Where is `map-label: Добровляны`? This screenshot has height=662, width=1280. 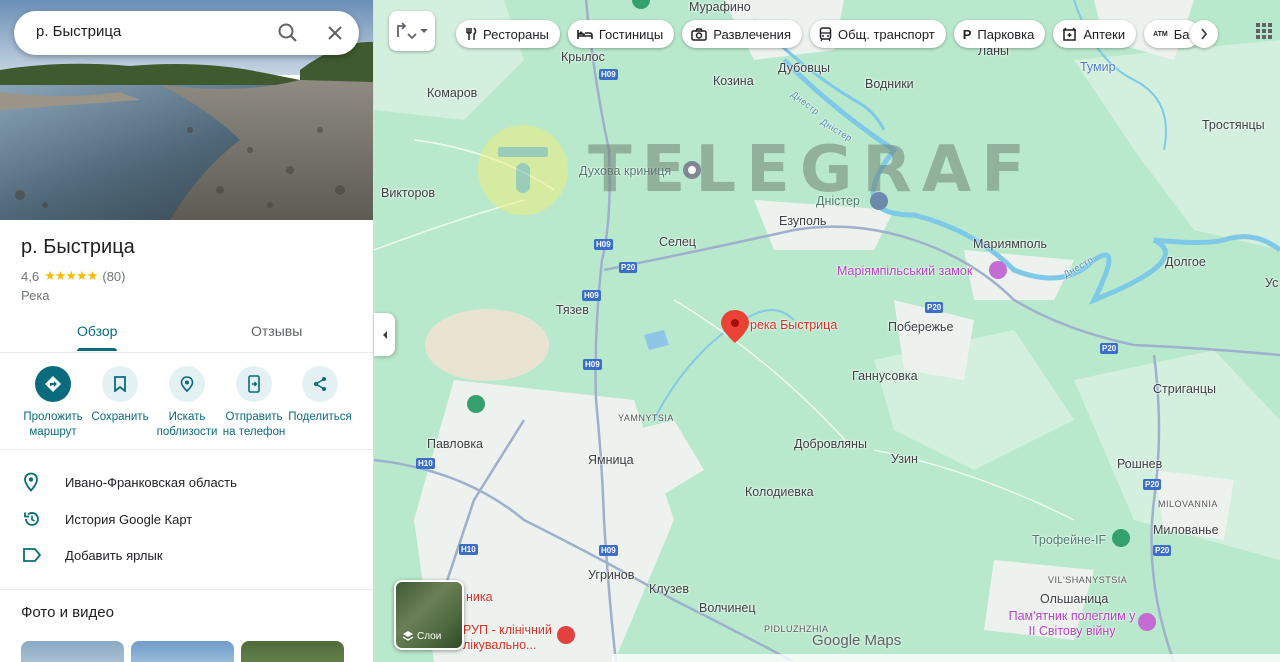
map-label: Добровляны is located at coordinates (830, 444).